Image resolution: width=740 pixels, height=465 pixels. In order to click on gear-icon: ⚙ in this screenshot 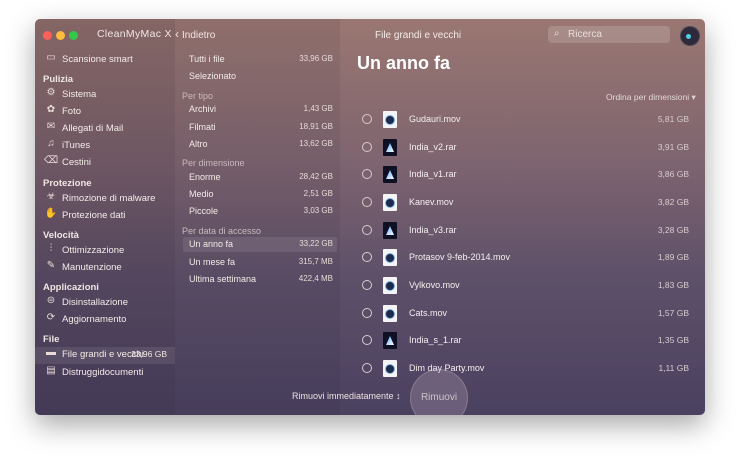, I will do `click(51, 92)`.